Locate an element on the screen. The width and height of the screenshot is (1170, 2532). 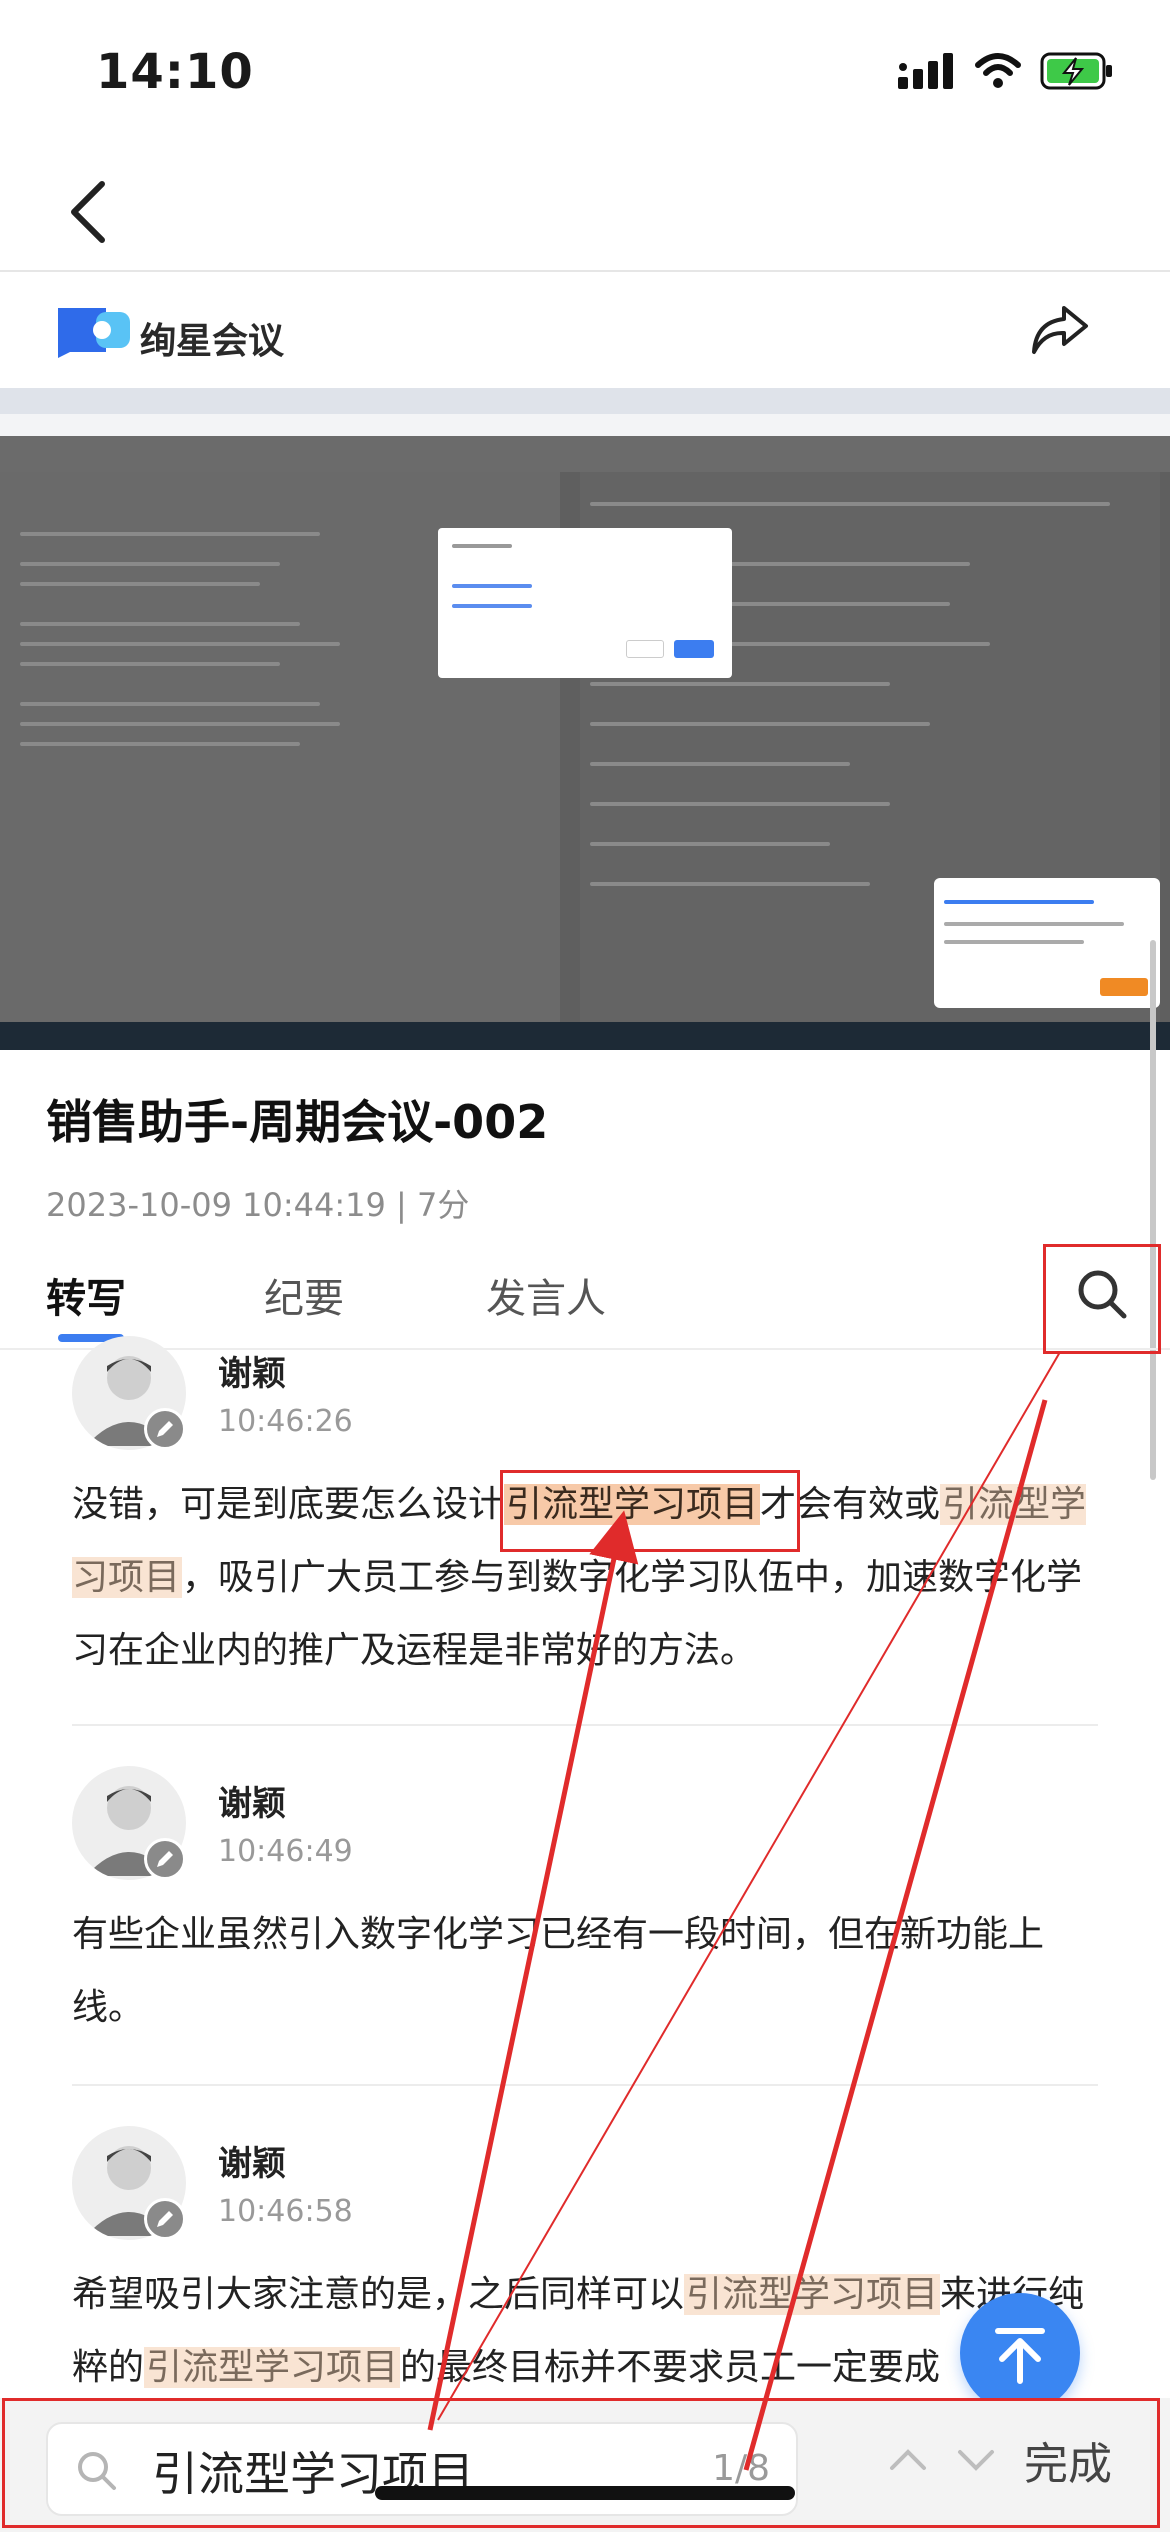
cellular-signal-icon is located at coordinates (925, 71).